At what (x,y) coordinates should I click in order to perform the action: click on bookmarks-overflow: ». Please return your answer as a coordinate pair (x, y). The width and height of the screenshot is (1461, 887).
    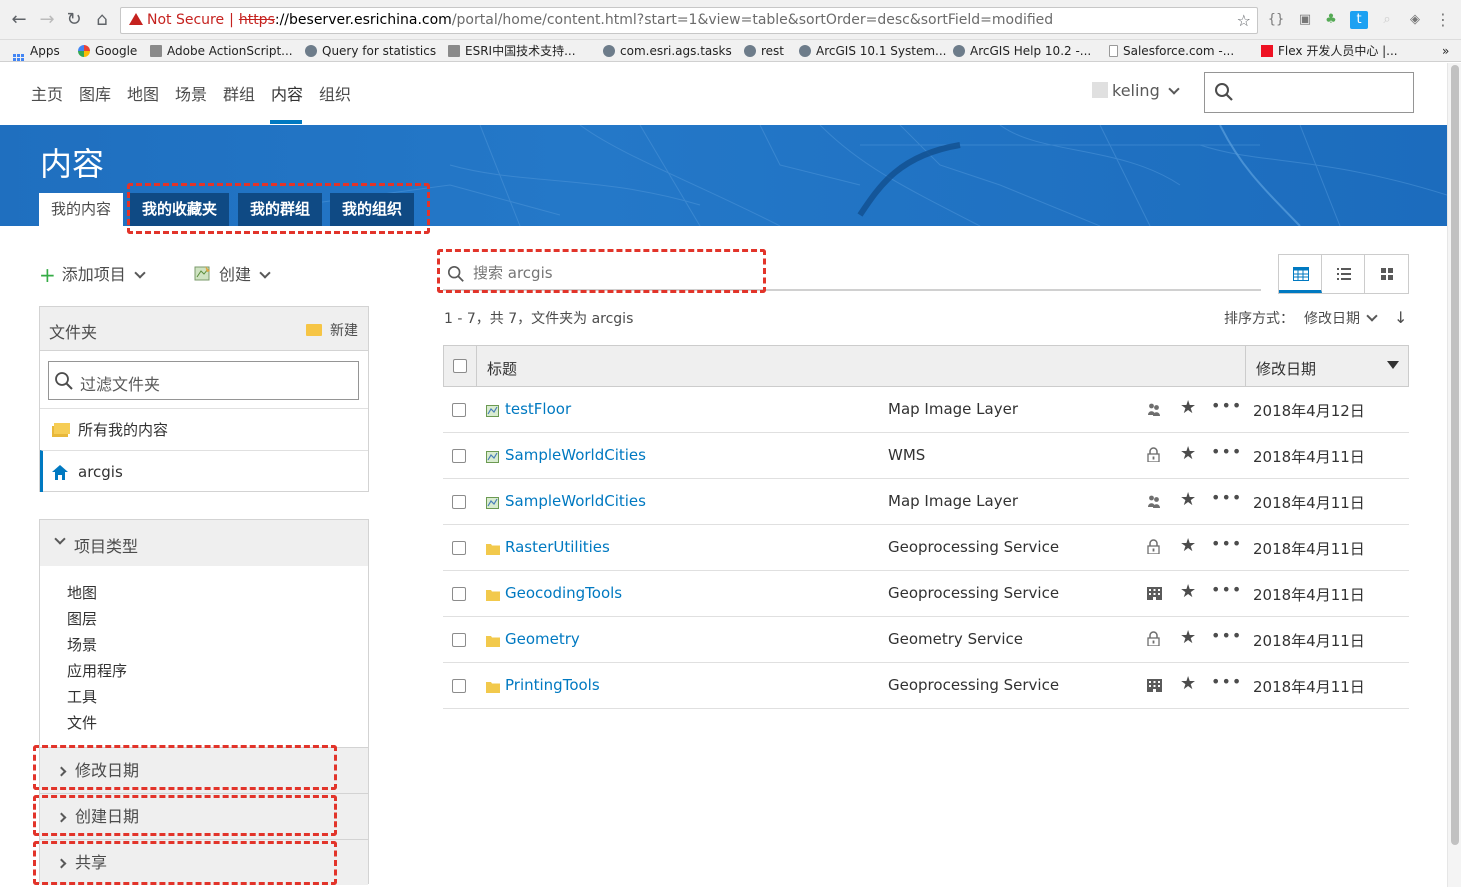
    Looking at the image, I should click on (1445, 51).